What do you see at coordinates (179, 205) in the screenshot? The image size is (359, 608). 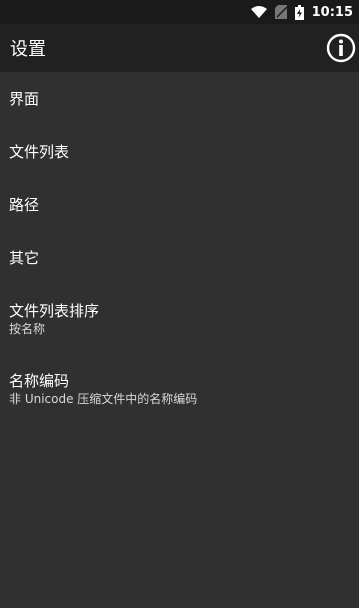 I see `settings-item-paths: 路径` at bounding box center [179, 205].